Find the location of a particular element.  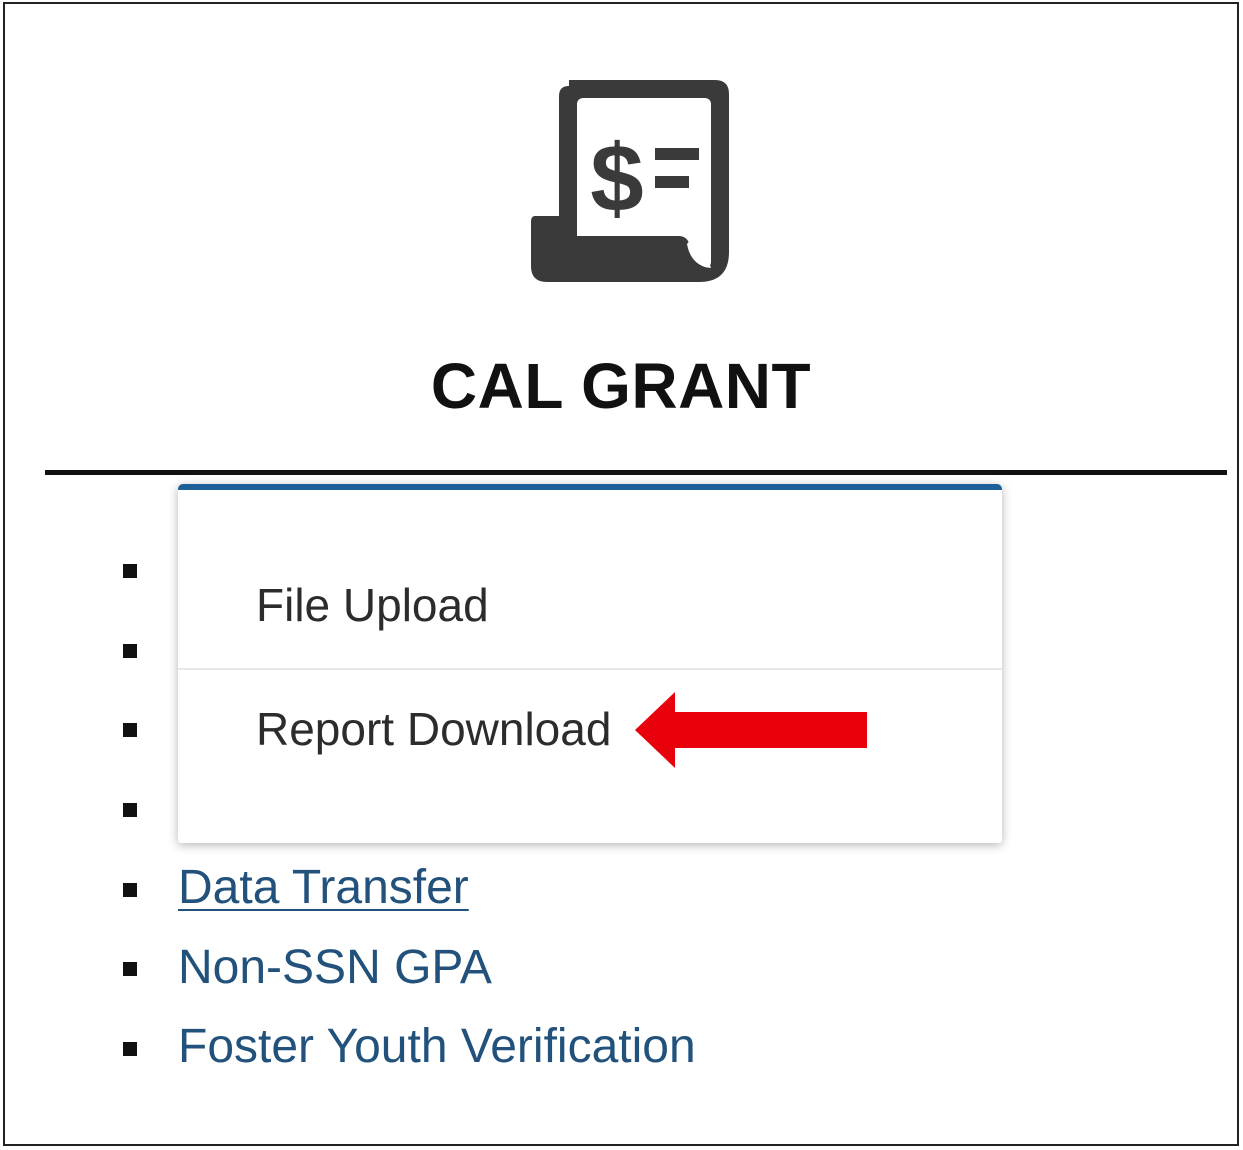

dropdown-item-report-download: Report Download is located at coordinates (590, 729).